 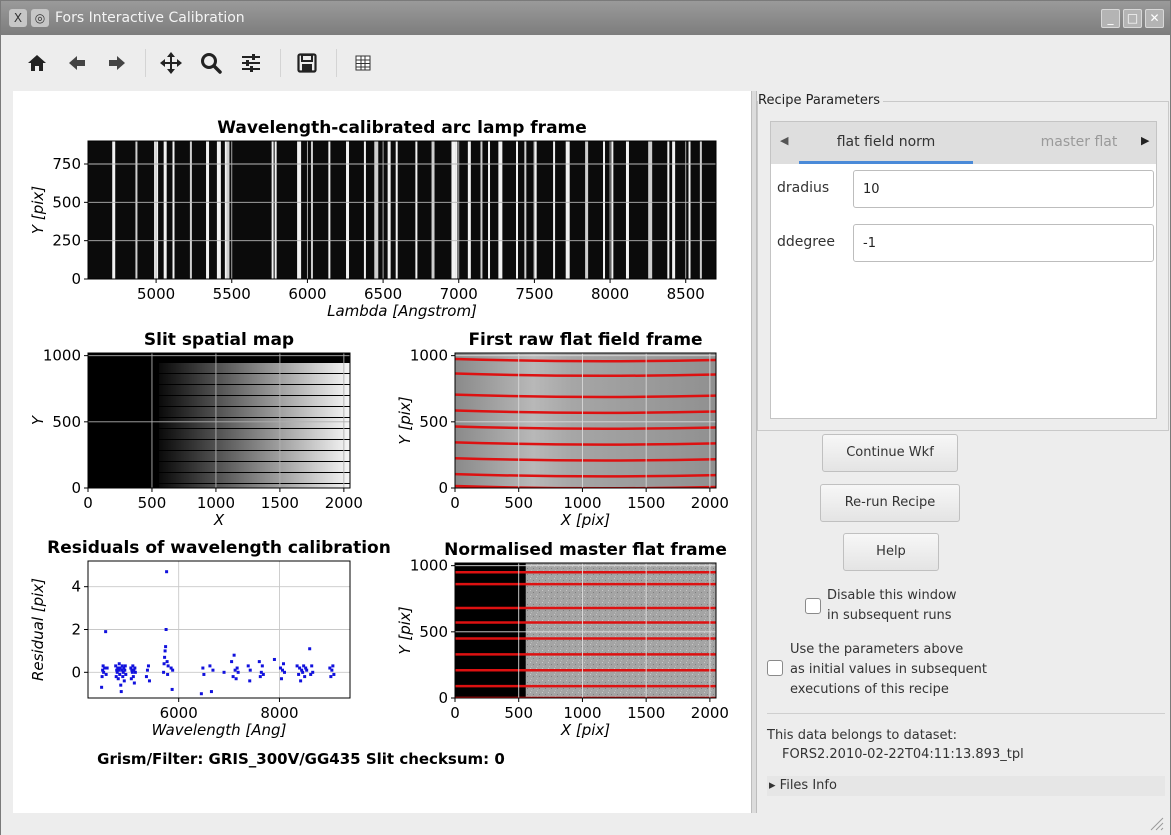 What do you see at coordinates (443, 488) in the screenshot?
I see `rawflat-ytick-label: 0` at bounding box center [443, 488].